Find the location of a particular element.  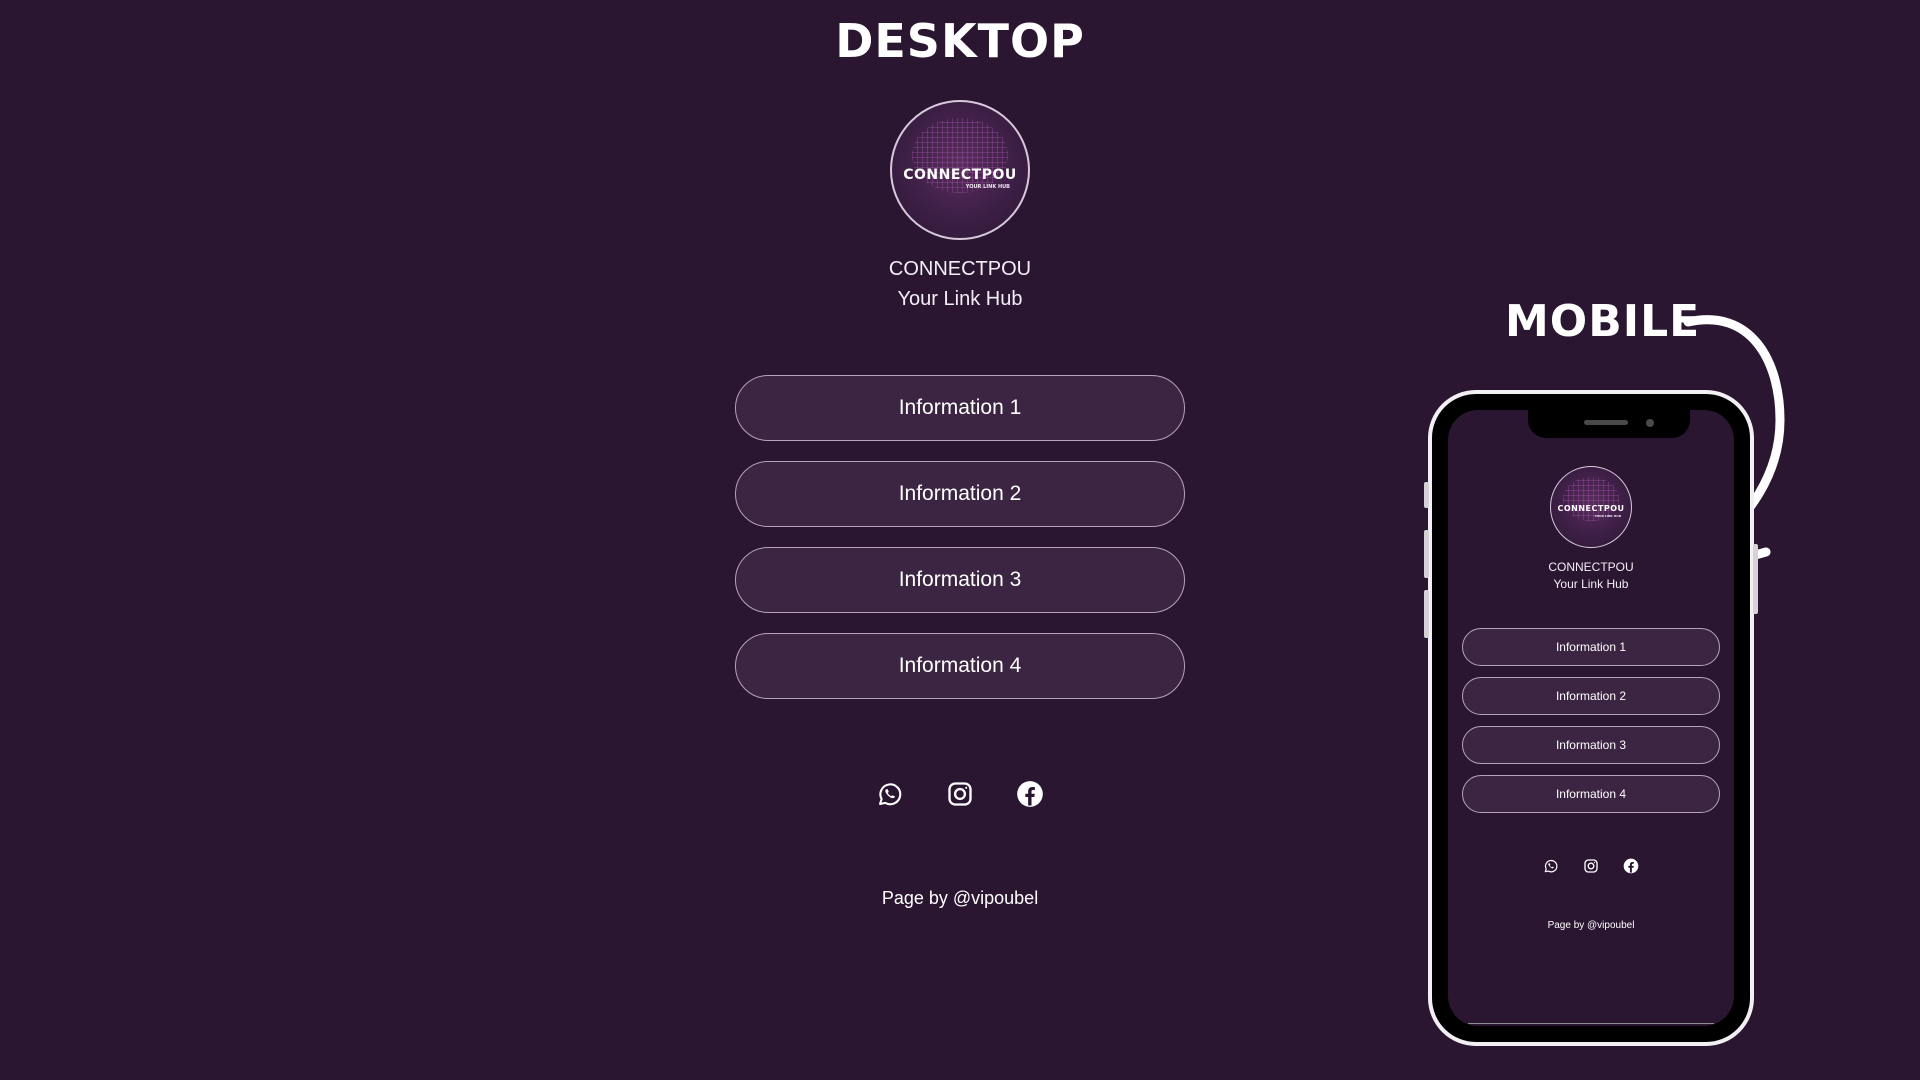

mobile-logo-subtitle: YOUR LINK HUB is located at coordinates (1607, 516).